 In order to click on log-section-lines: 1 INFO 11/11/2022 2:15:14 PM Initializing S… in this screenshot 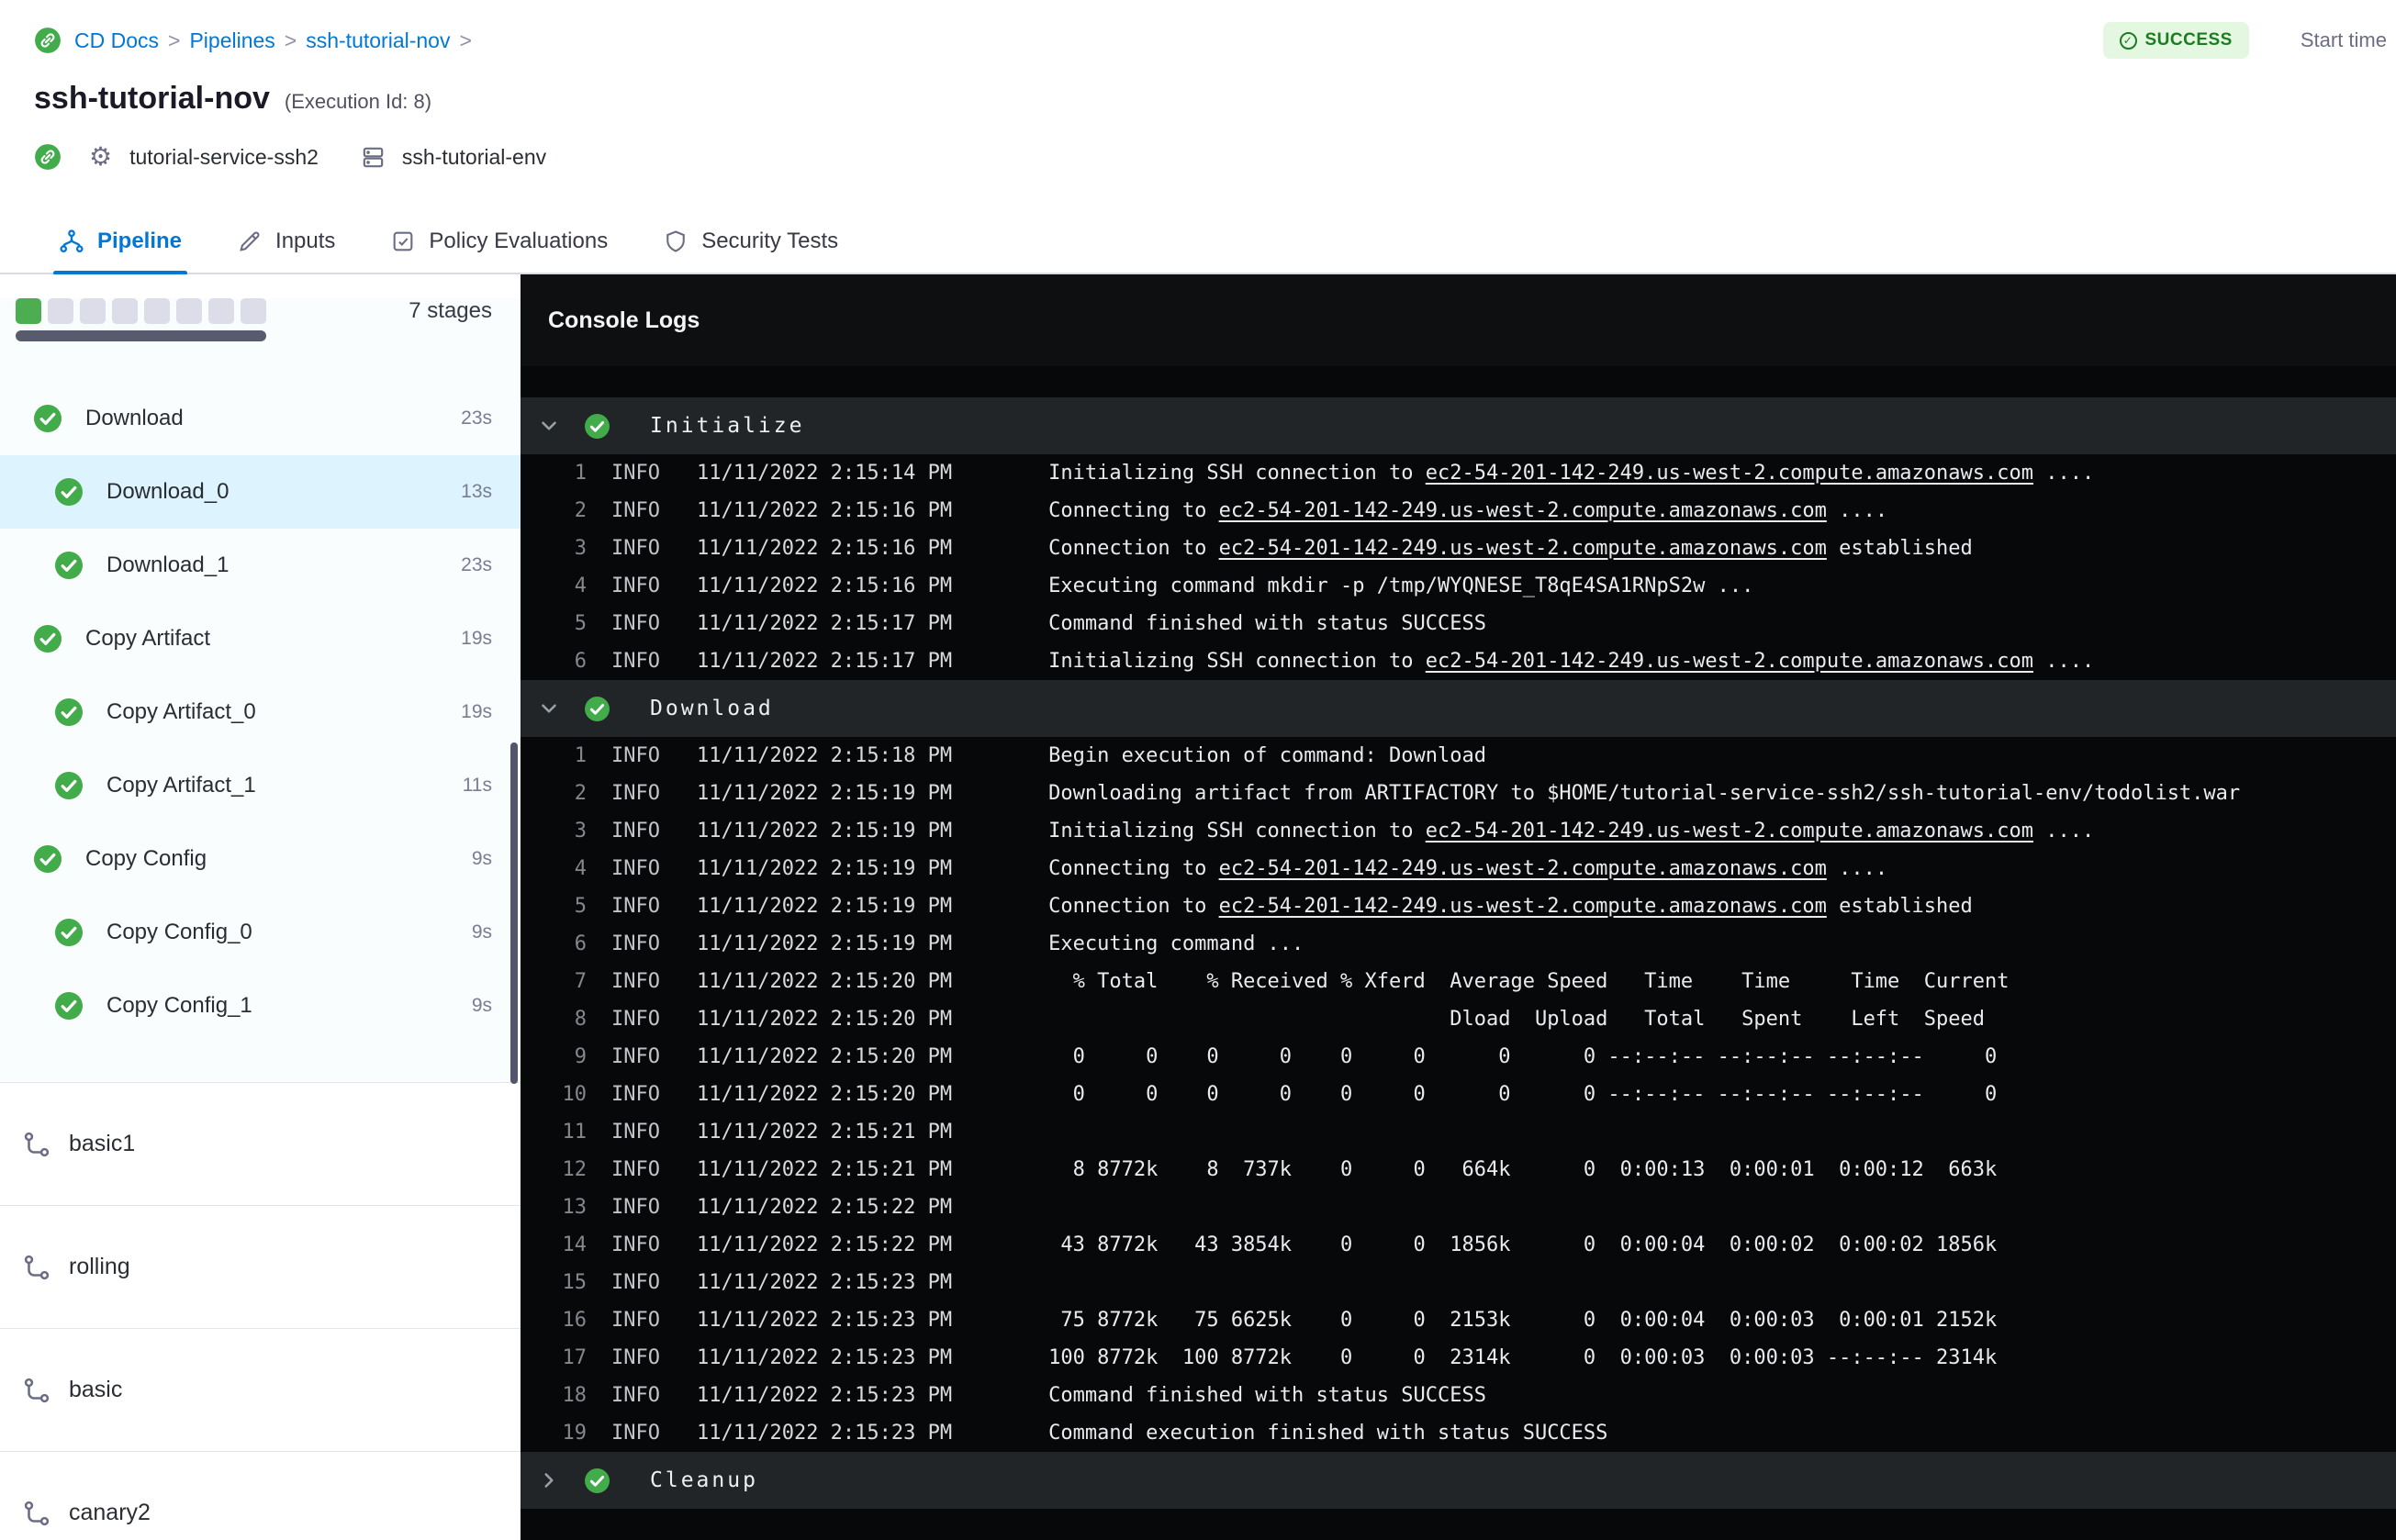, I will do `click(1458, 567)`.